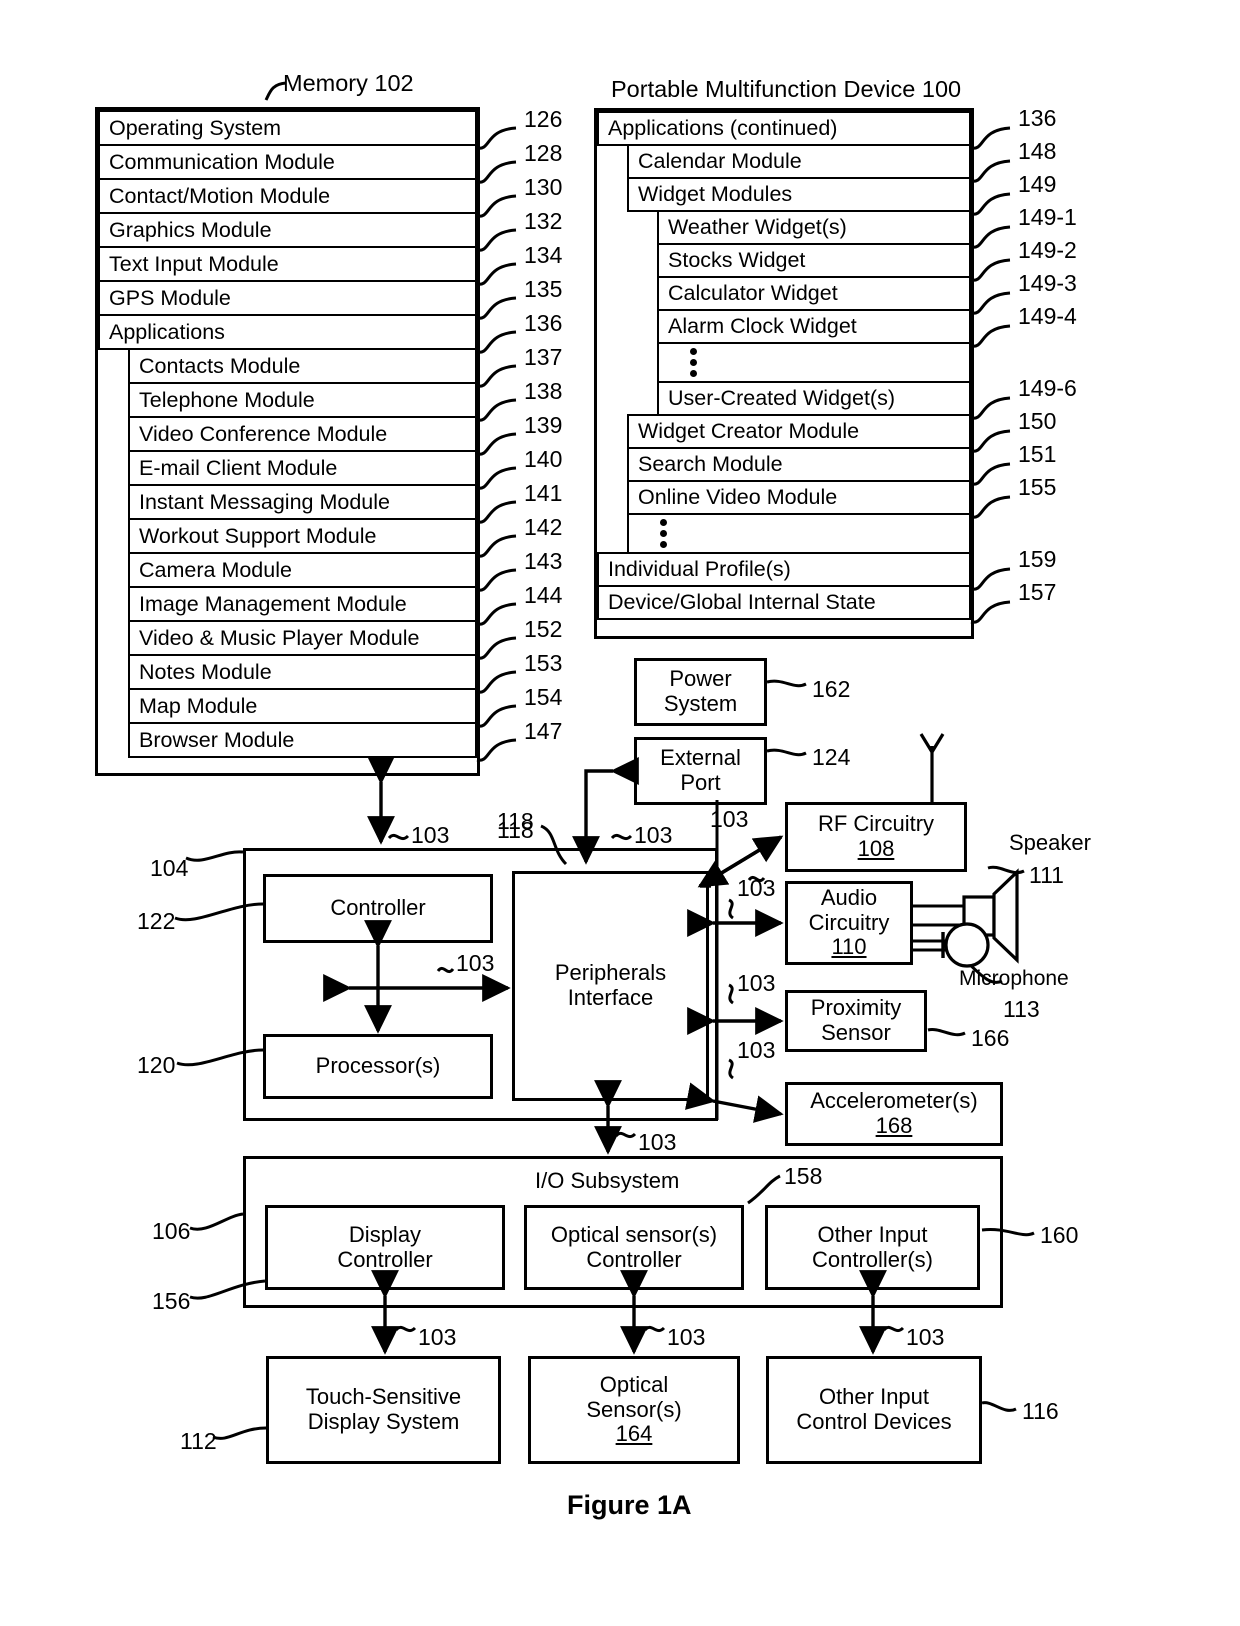 The width and height of the screenshot is (1240, 1626). What do you see at coordinates (1047, 316) in the screenshot?
I see `device-row-ref: 149-4` at bounding box center [1047, 316].